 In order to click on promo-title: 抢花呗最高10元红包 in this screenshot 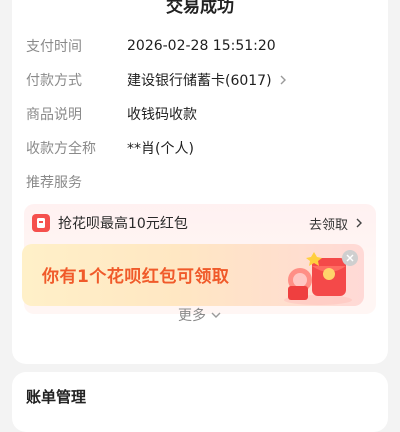, I will do `click(123, 224)`.